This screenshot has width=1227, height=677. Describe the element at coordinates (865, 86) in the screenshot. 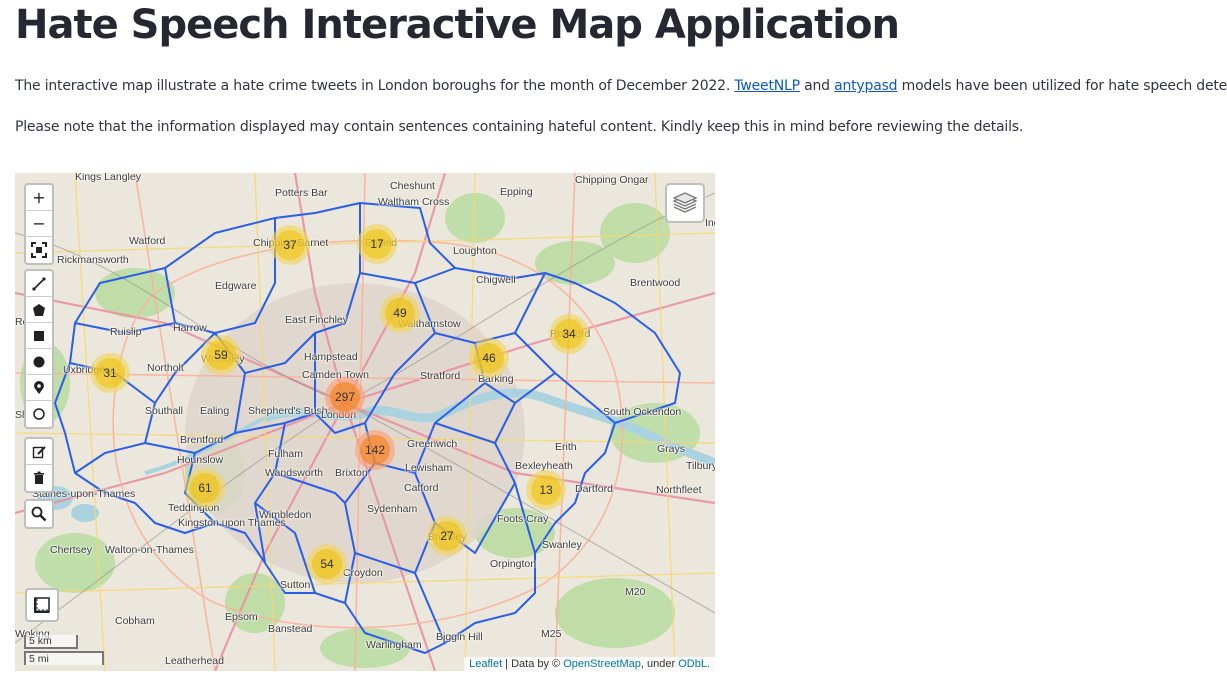

I see `antypasd-link: antypasd` at that location.